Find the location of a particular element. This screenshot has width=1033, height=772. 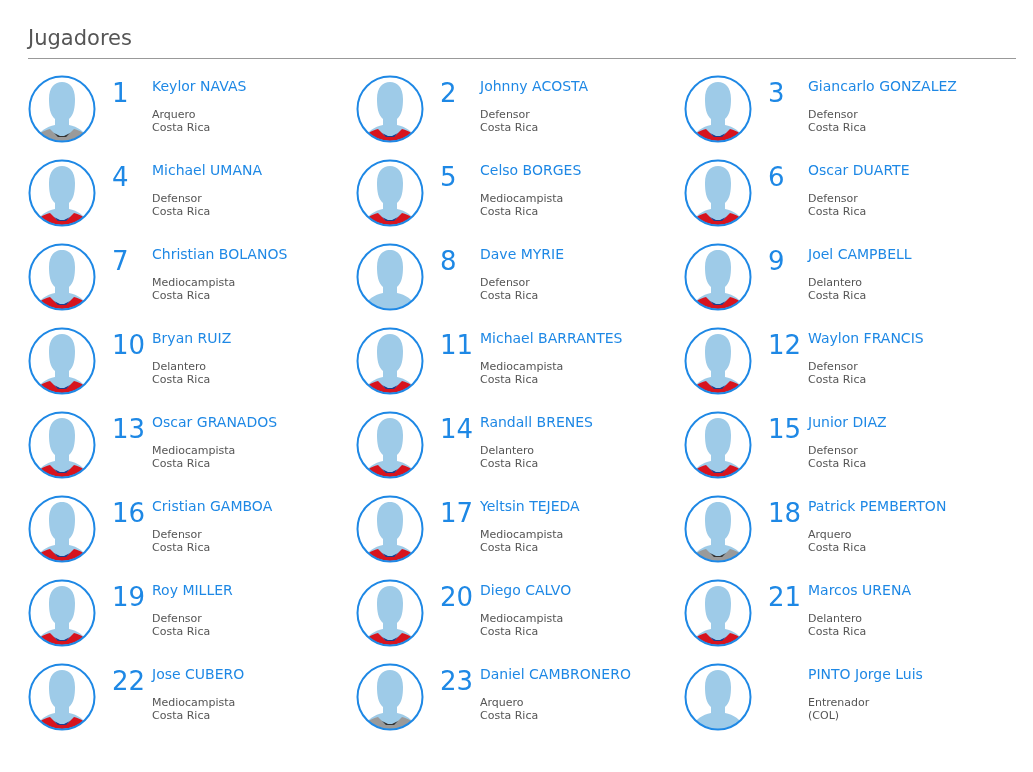

player-name-link: Jose CUBERO is located at coordinates (198, 674).